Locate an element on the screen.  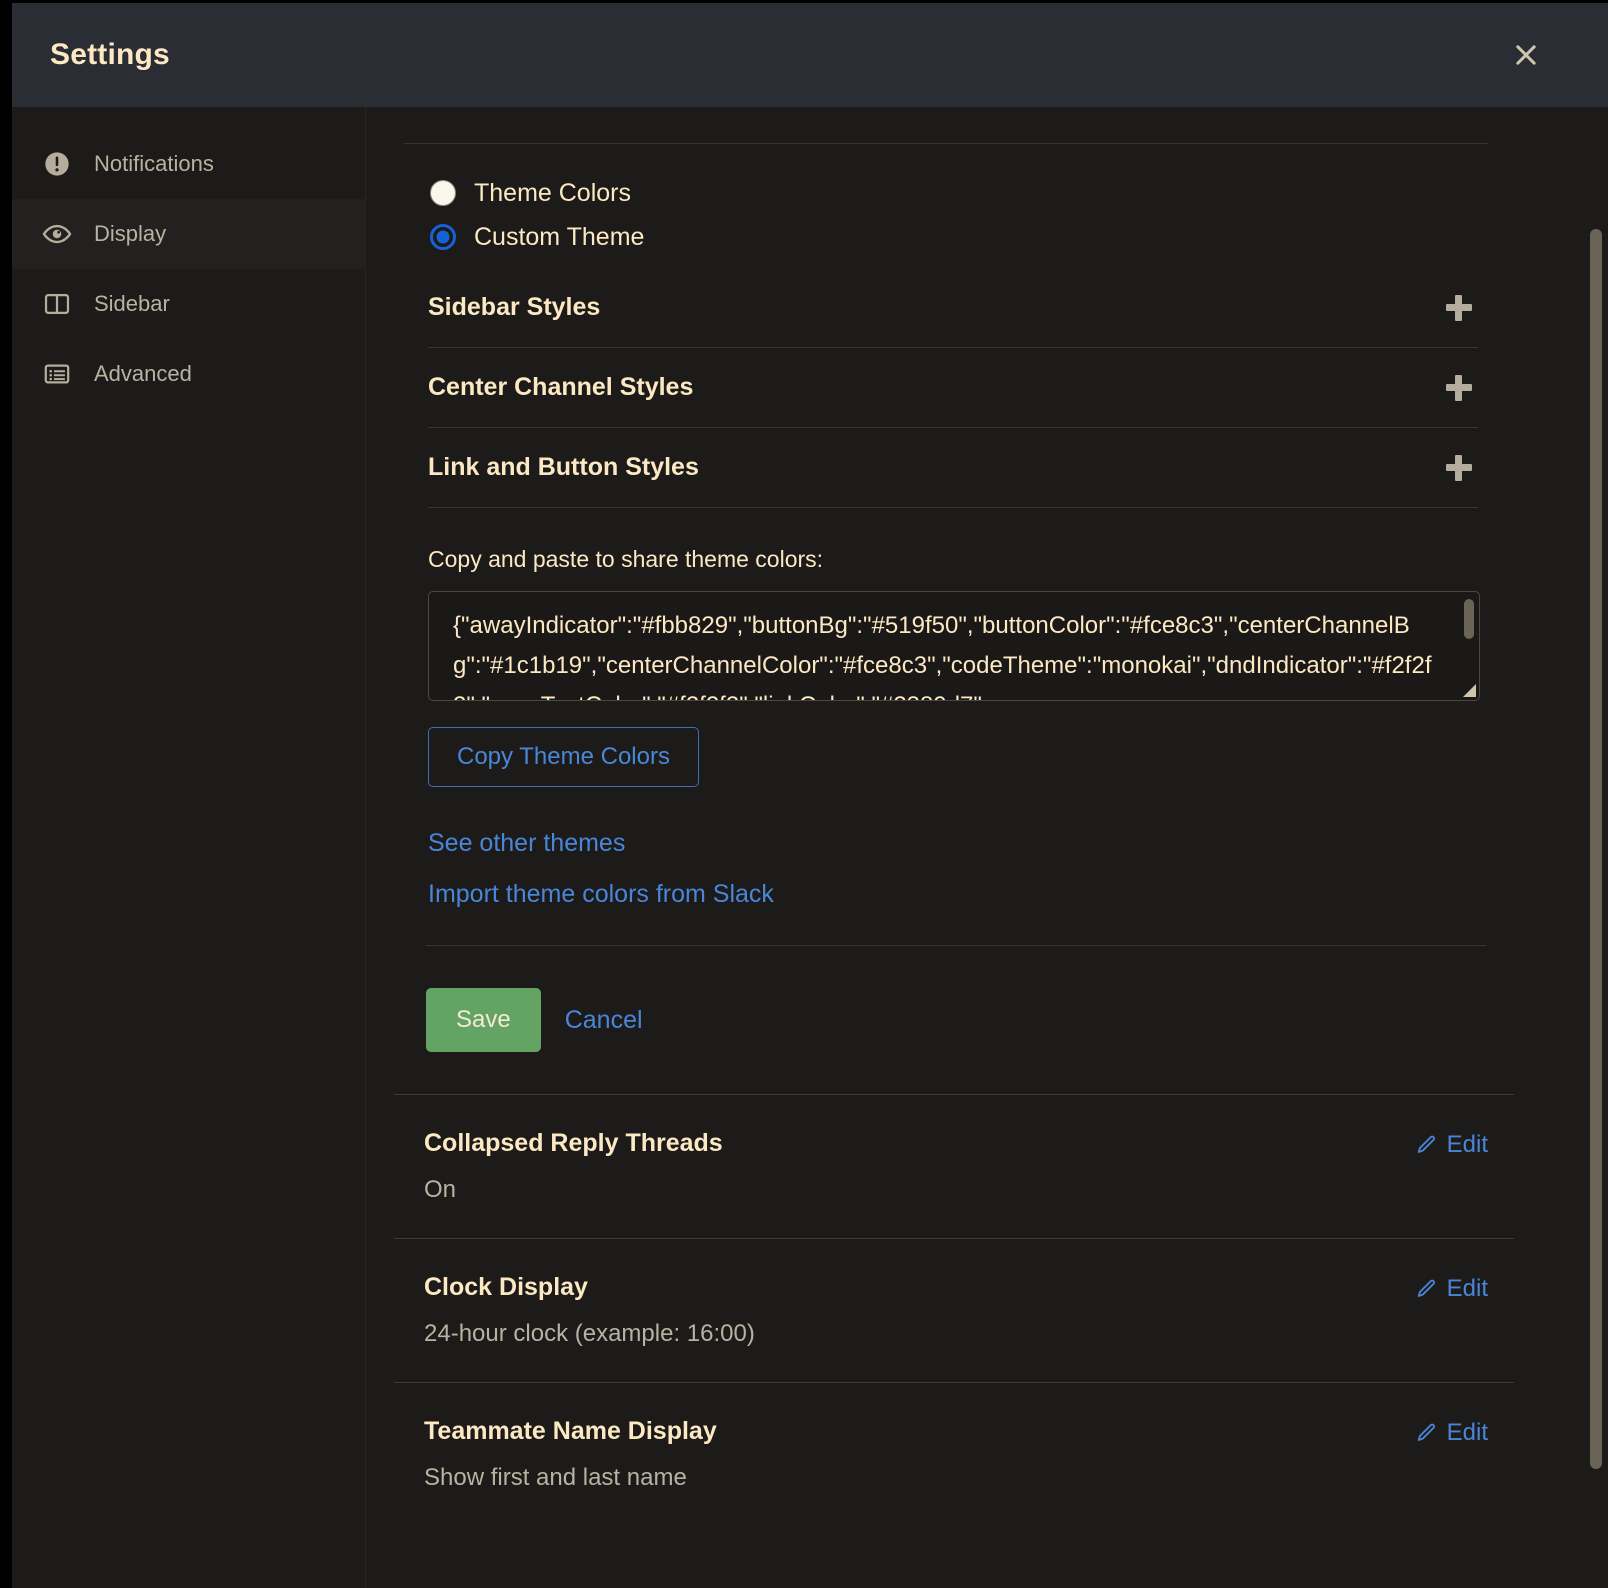
sidebar-item-sidebar: Sidebar is located at coordinates (188, 304).